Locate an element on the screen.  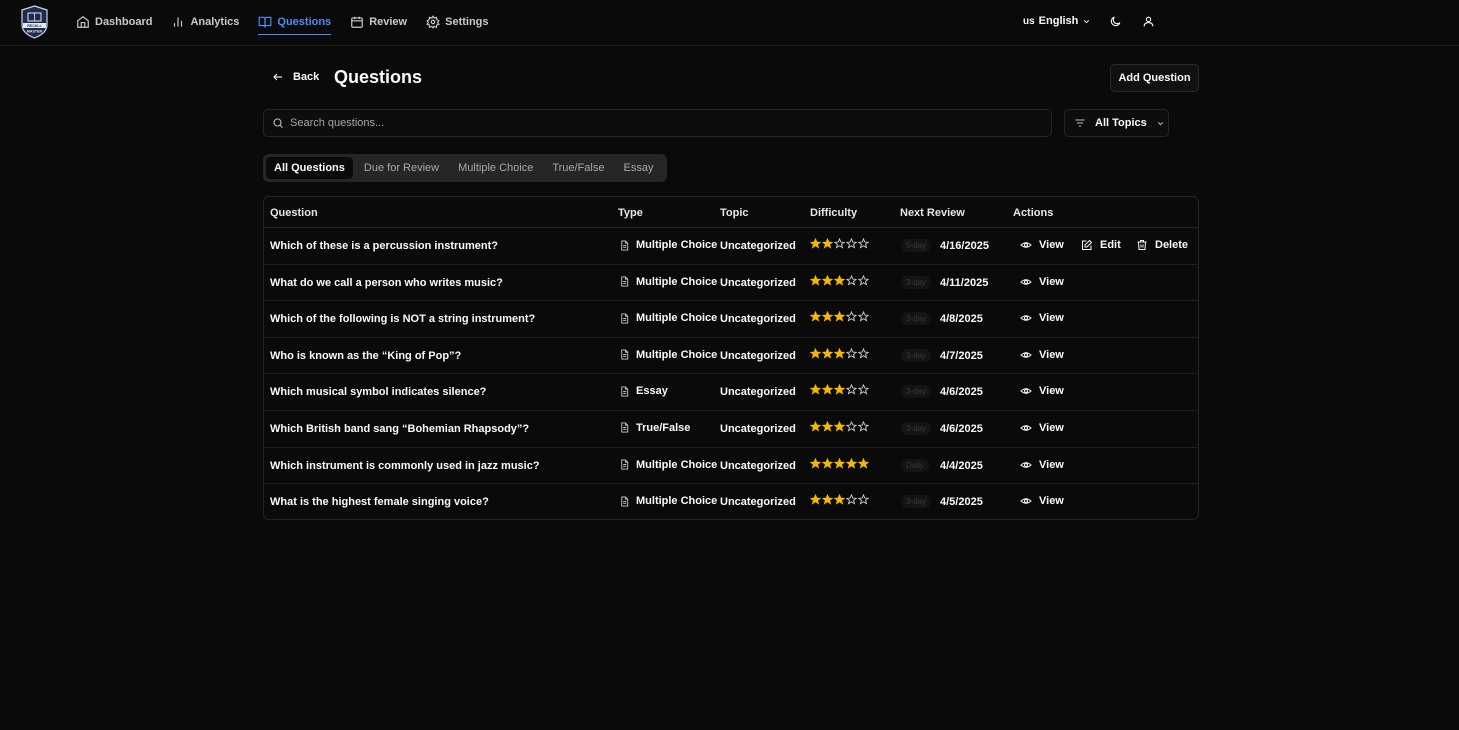
header-type: Type is located at coordinates (630, 213).